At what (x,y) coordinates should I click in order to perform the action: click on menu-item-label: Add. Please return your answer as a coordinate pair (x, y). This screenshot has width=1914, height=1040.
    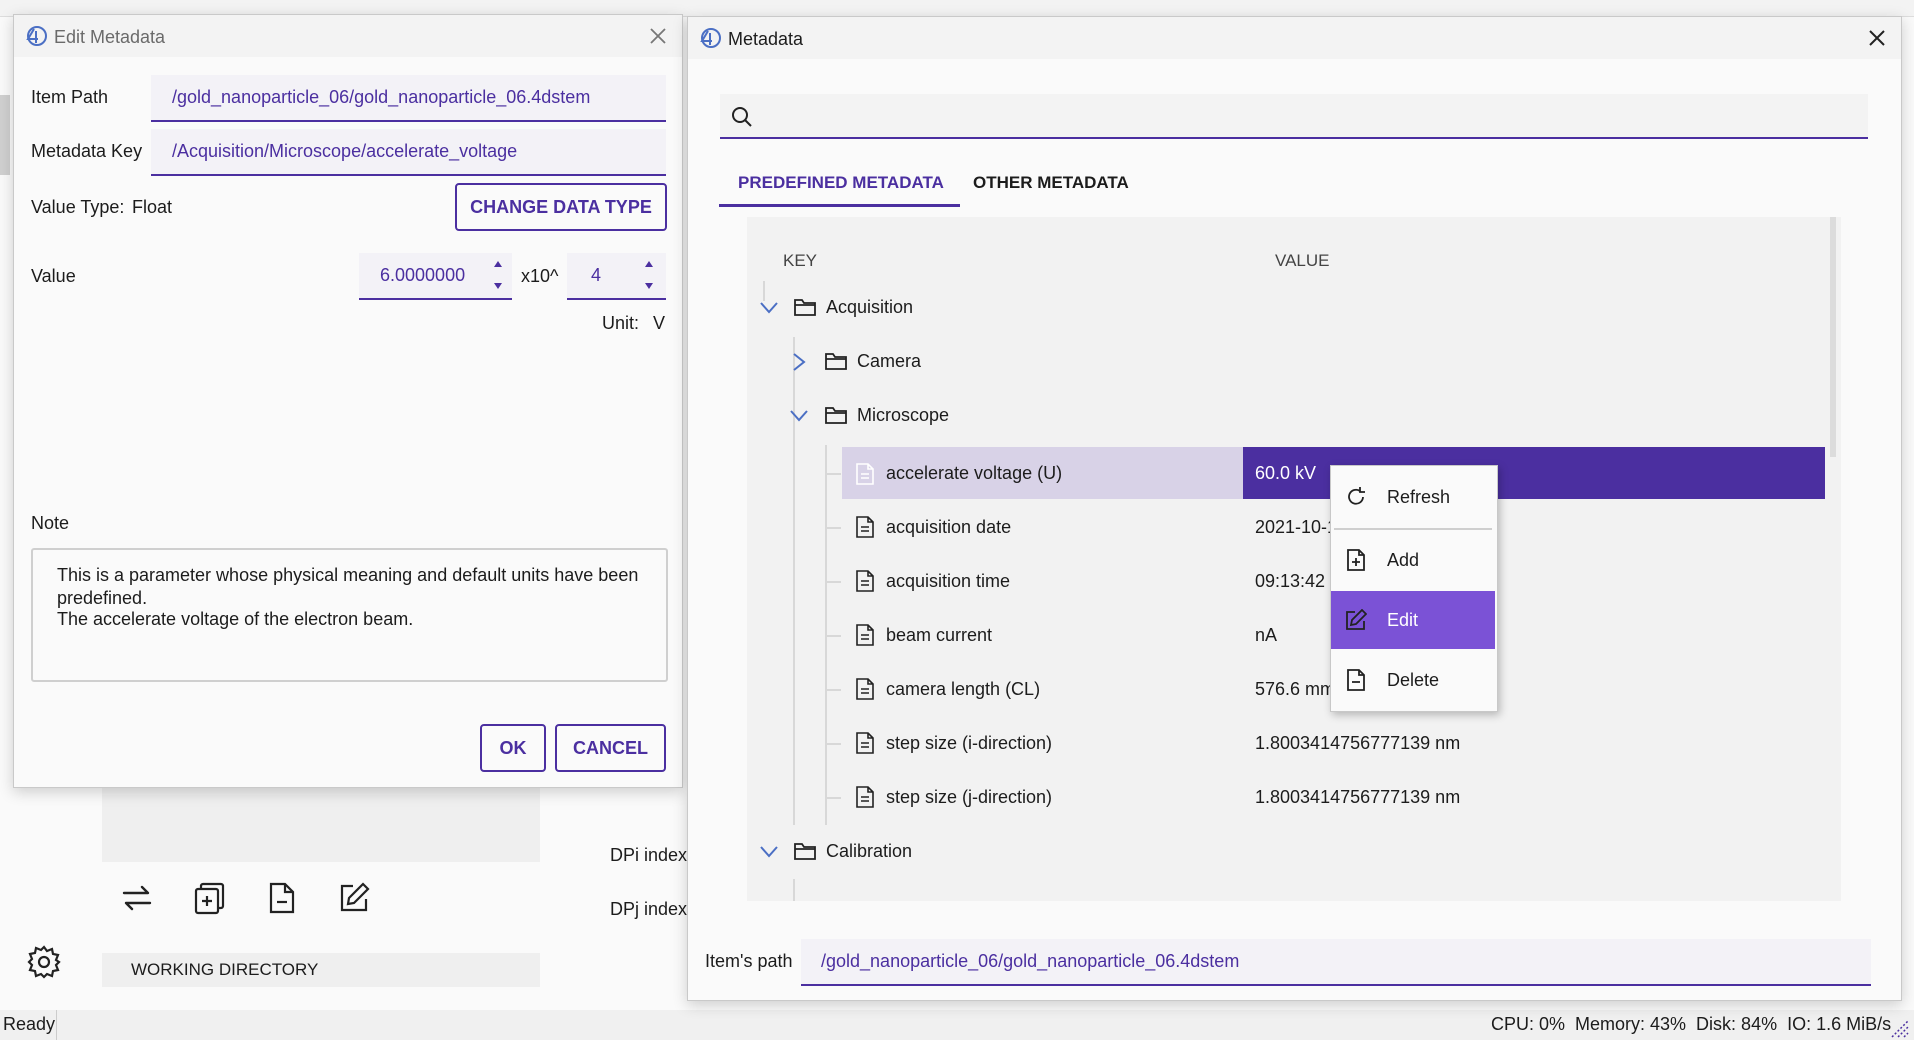
    Looking at the image, I should click on (1403, 559).